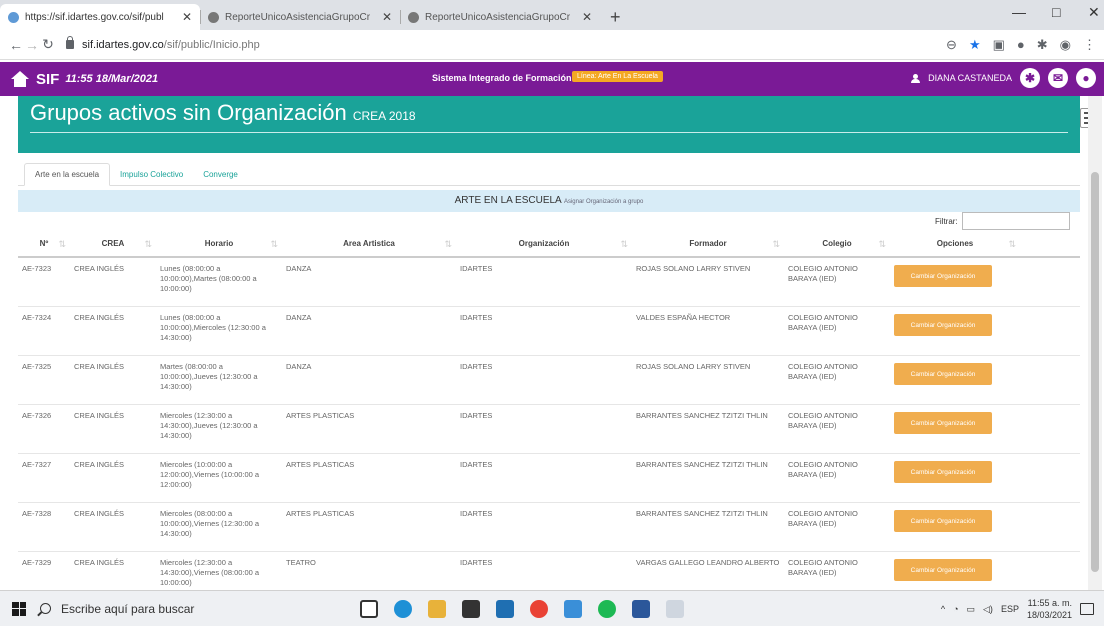 This screenshot has width=1104, height=626. I want to click on bookmark-star-icon: ★, so click(975, 45).